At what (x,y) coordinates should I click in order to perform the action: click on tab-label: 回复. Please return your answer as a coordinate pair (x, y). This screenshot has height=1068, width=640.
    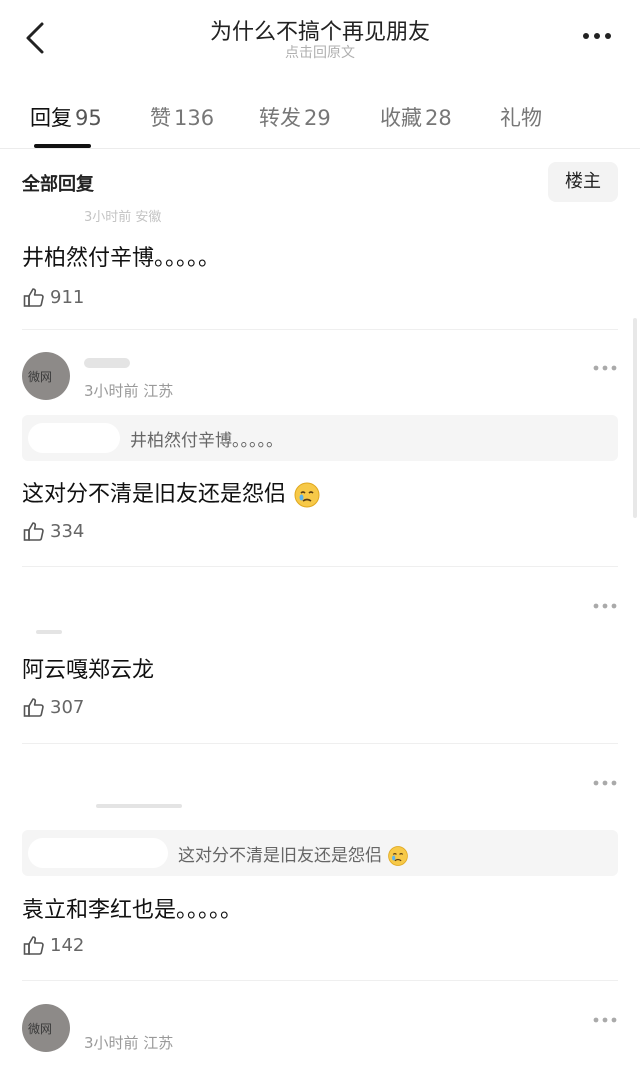
    Looking at the image, I should click on (51, 118).